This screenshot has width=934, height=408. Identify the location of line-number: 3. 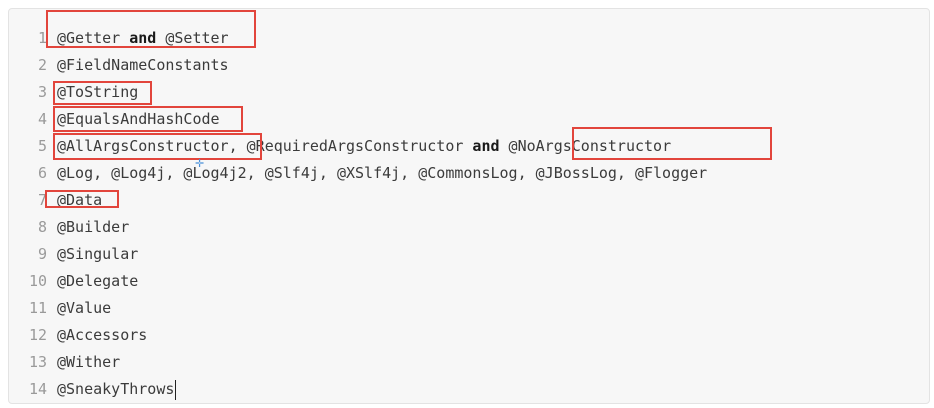
(42, 92).